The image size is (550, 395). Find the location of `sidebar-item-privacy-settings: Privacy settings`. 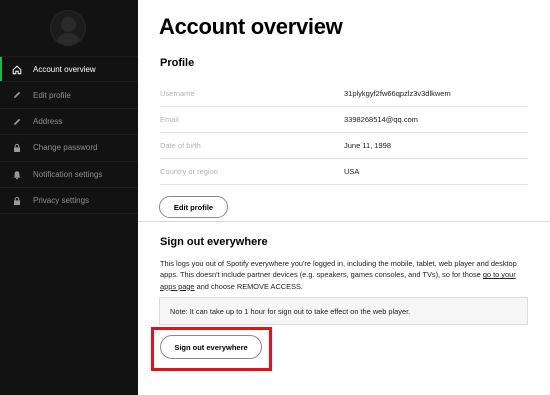

sidebar-item-privacy-settings: Privacy settings is located at coordinates (69, 201).